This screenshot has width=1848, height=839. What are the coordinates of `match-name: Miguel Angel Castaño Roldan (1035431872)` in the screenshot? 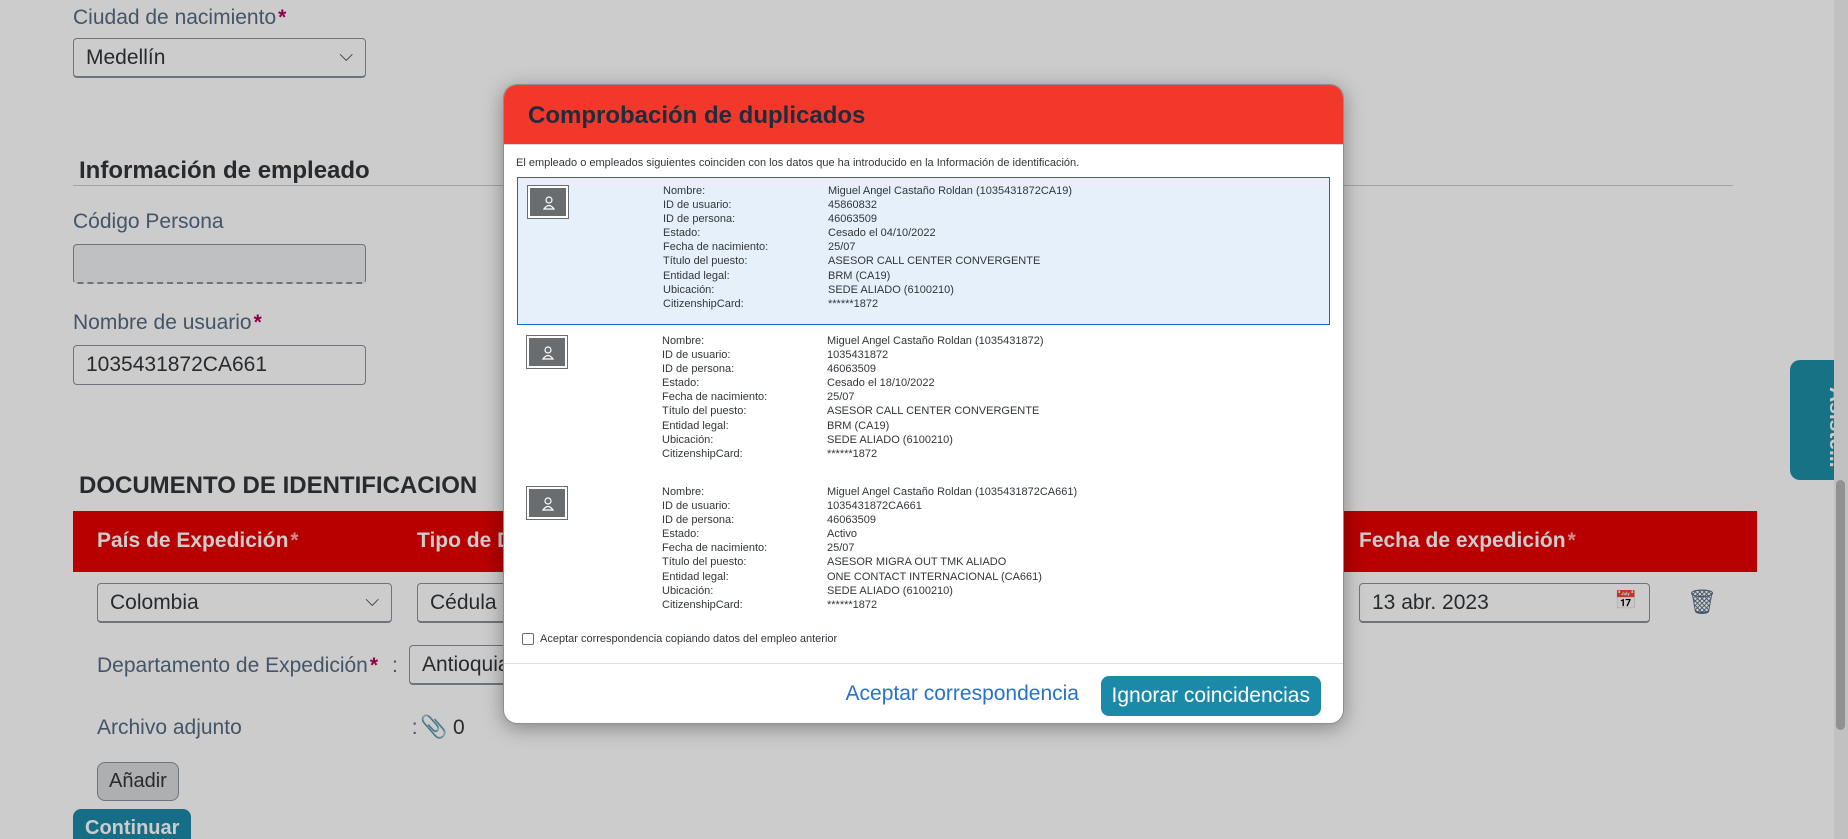 It's located at (935, 341).